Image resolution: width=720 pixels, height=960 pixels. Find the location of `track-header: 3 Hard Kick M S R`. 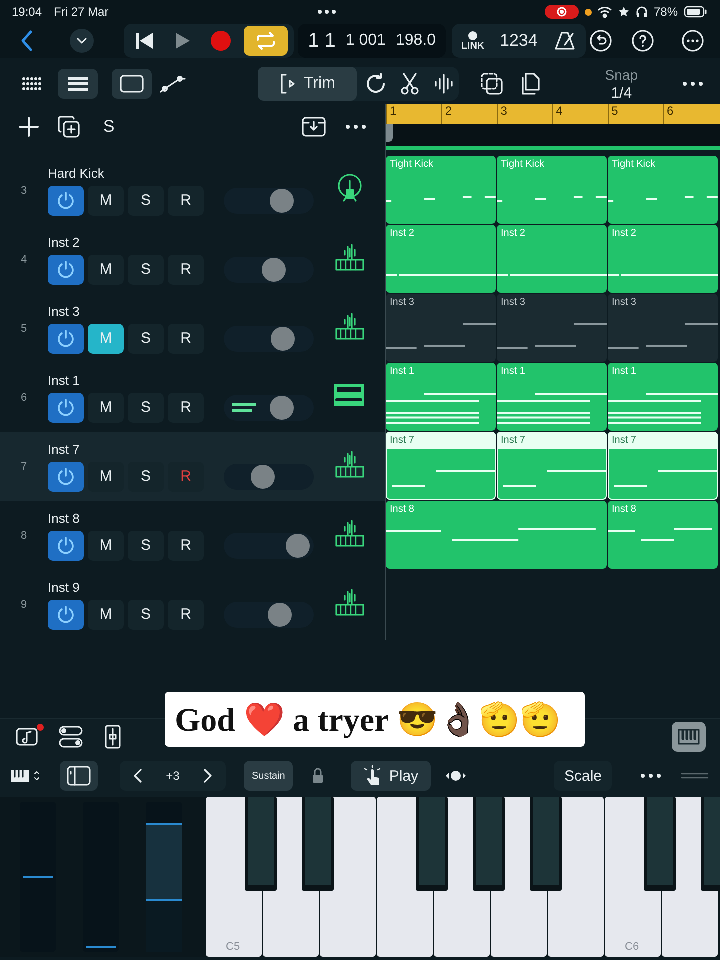

track-header: 3 Hard Kick M S R is located at coordinates (192, 190).